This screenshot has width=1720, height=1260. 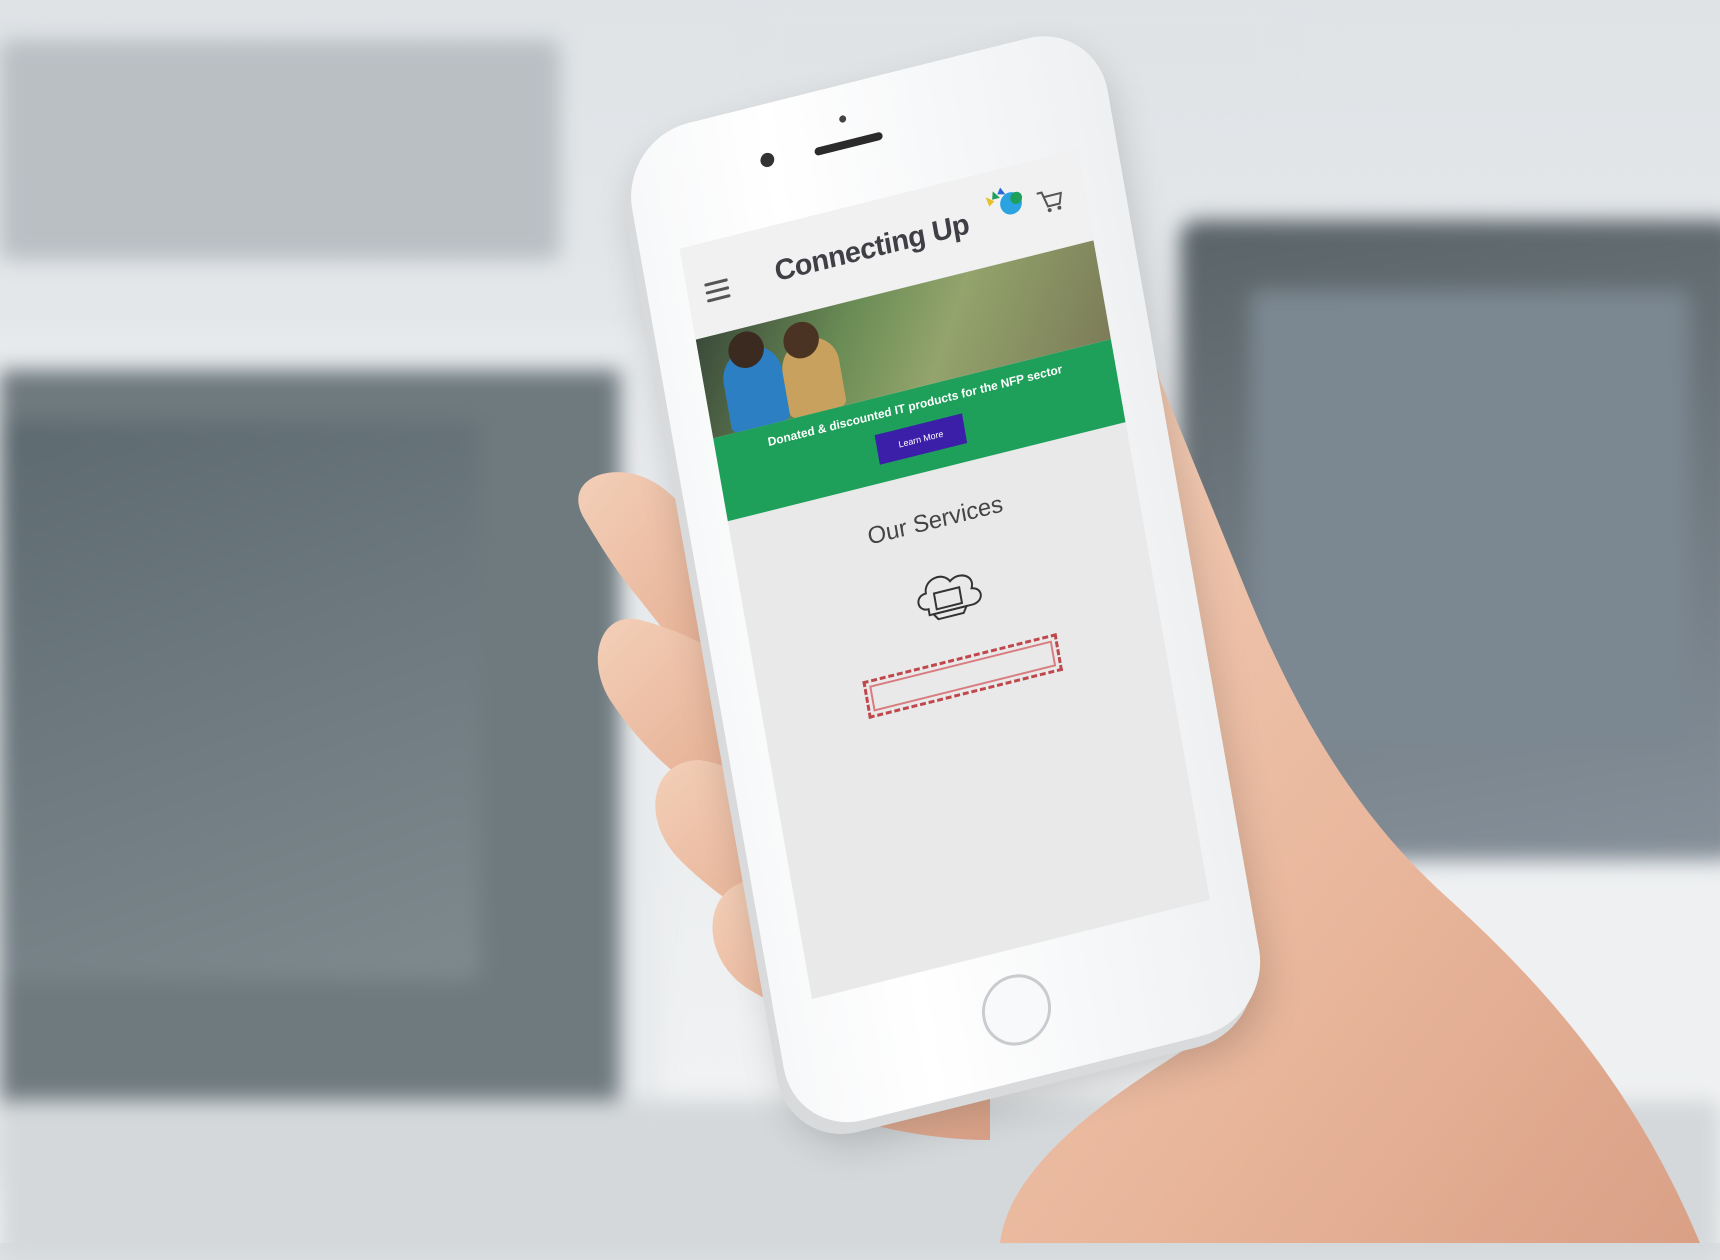 I want to click on service-cta-button, so click(x=963, y=676).